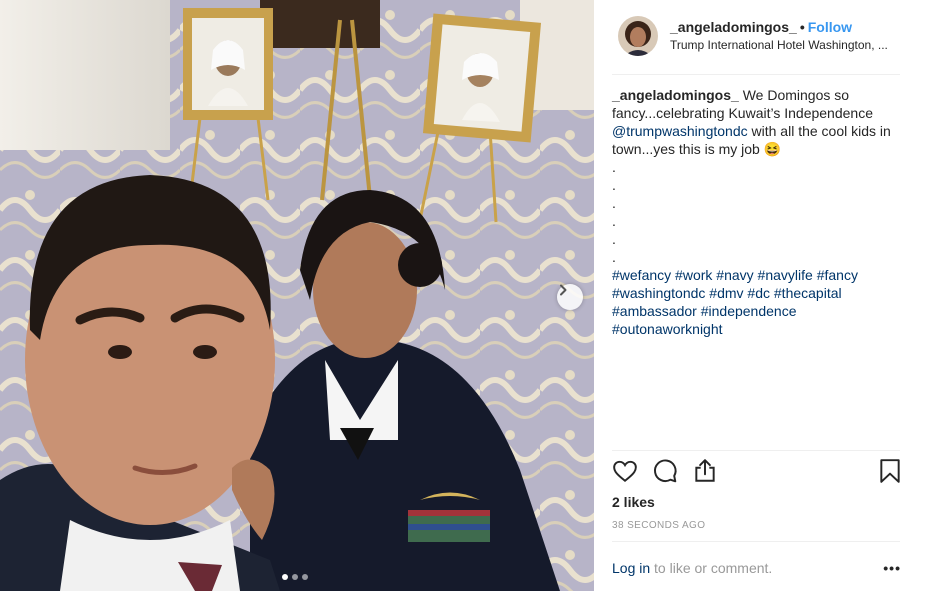 The height and width of the screenshot is (591, 925). Describe the element at coordinates (756, 450) in the screenshot. I see `actions-divider` at that location.